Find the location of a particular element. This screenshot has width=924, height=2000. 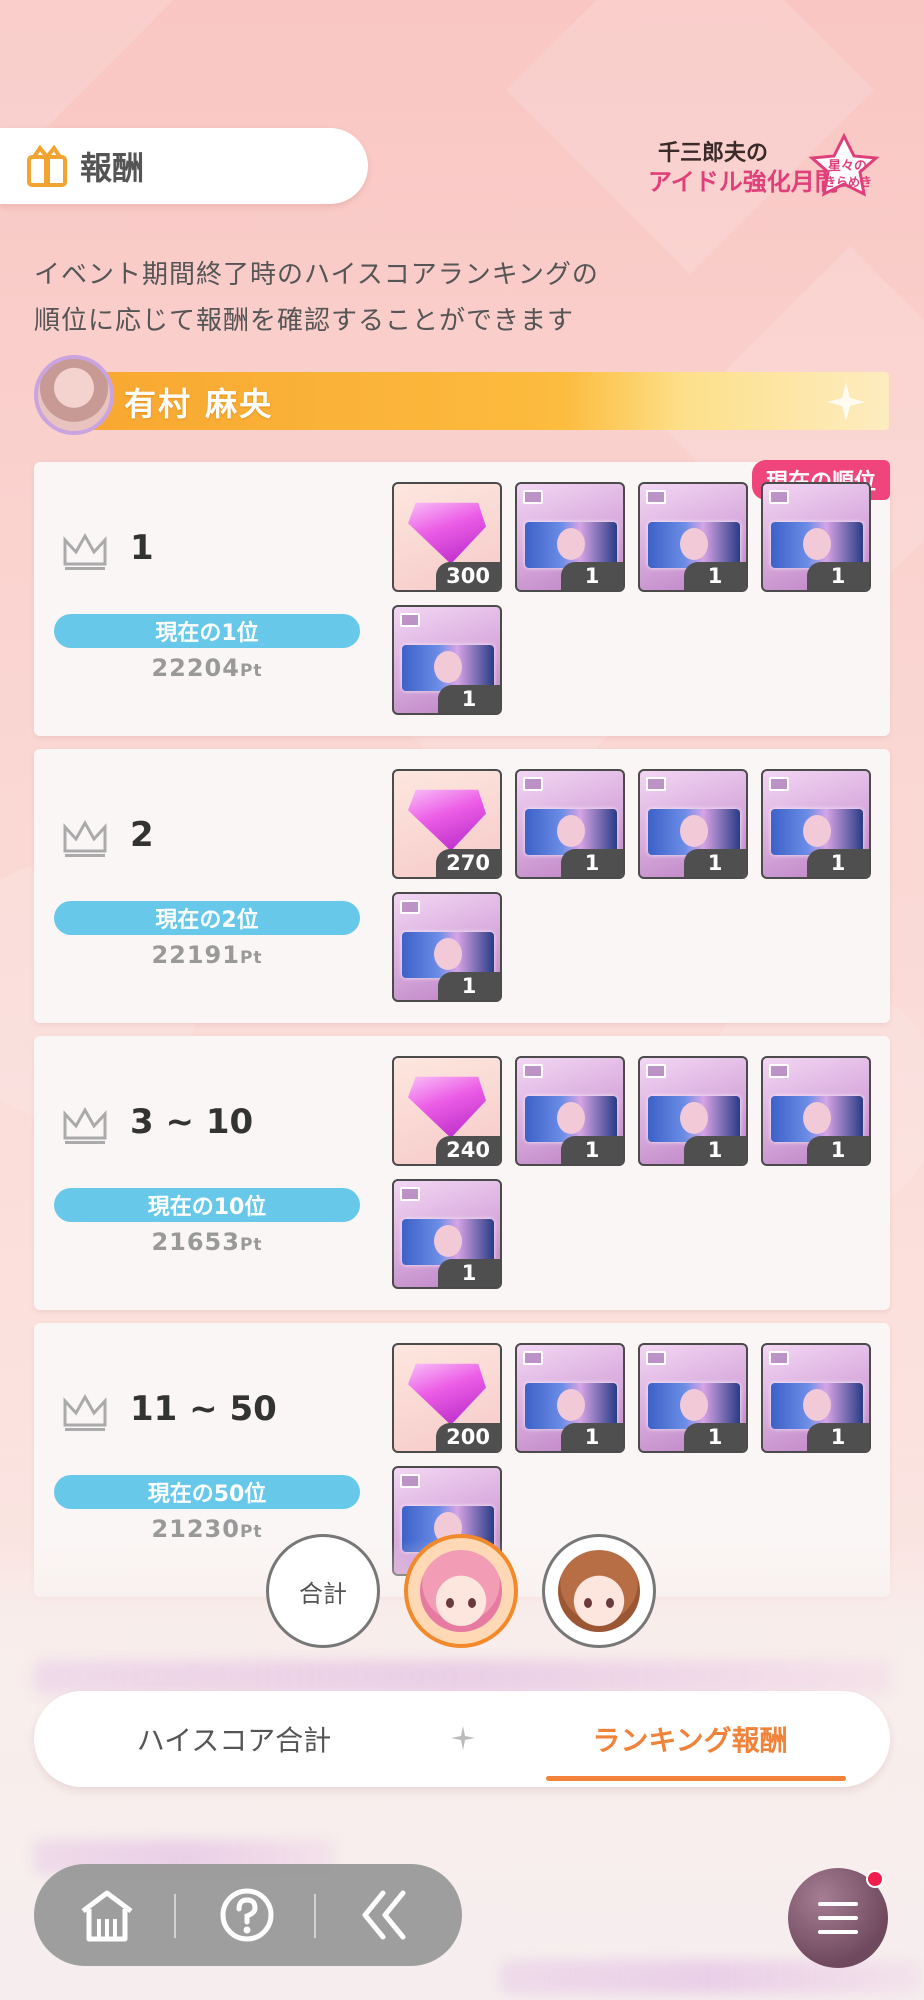

tab-ranking-reward: ランキング報酬 is located at coordinates (690, 1739).